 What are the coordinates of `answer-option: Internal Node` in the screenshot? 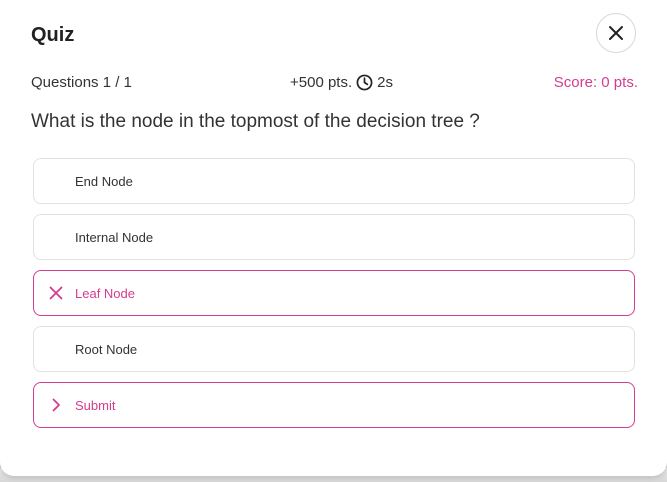 It's located at (334, 237).